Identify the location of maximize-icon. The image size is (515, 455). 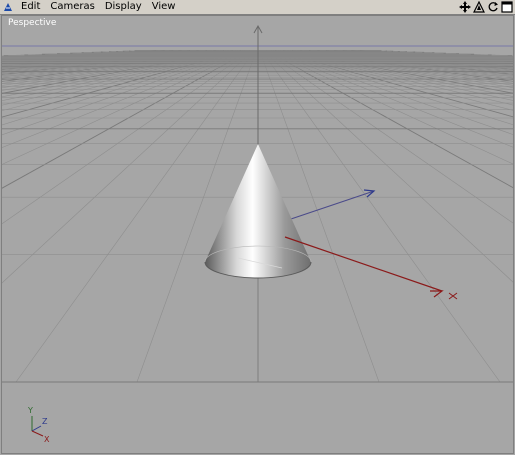
(507, 7).